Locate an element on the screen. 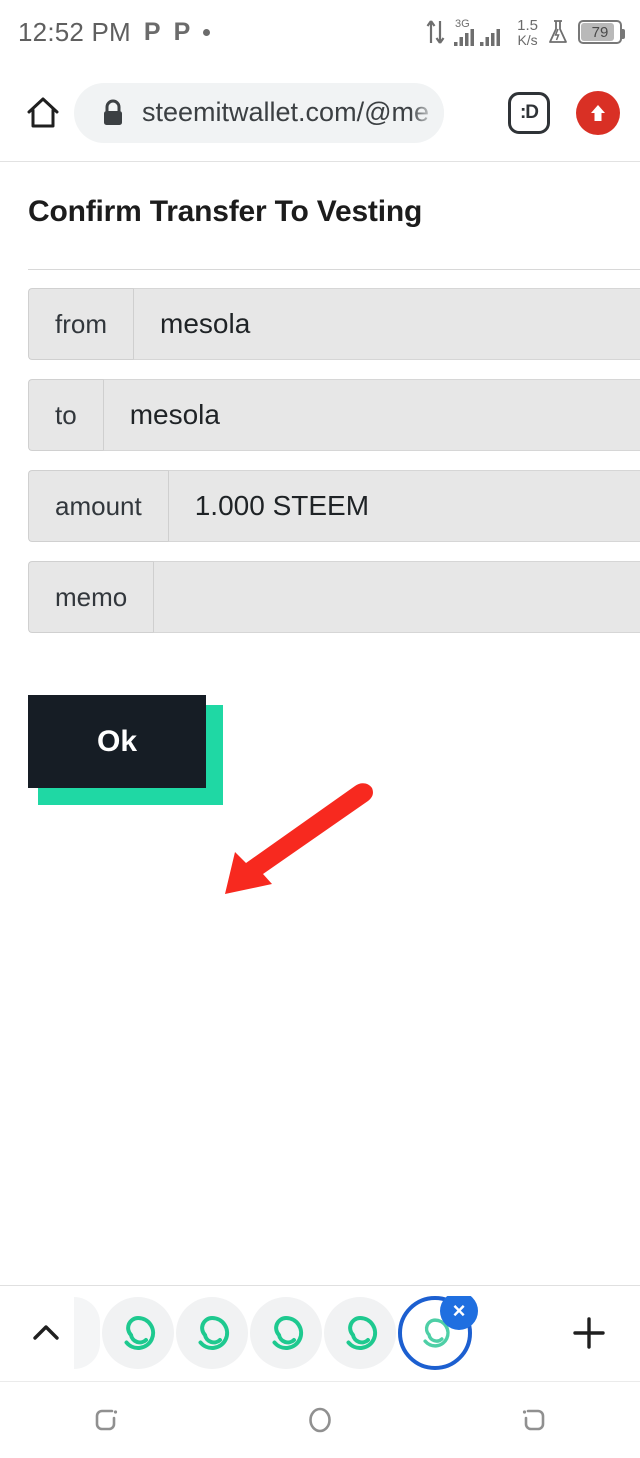 This screenshot has height=1458, width=640. back-button is located at coordinates (533, 1420).